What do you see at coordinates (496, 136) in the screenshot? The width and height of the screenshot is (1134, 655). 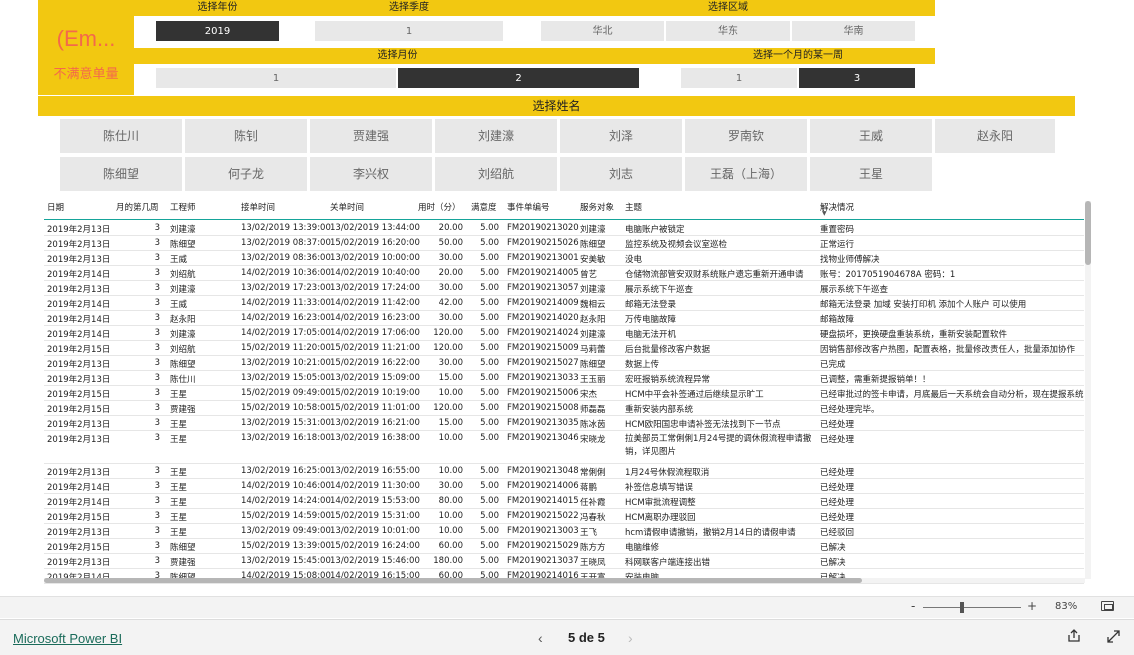 I see `name-slicer-item: 刘建濠` at bounding box center [496, 136].